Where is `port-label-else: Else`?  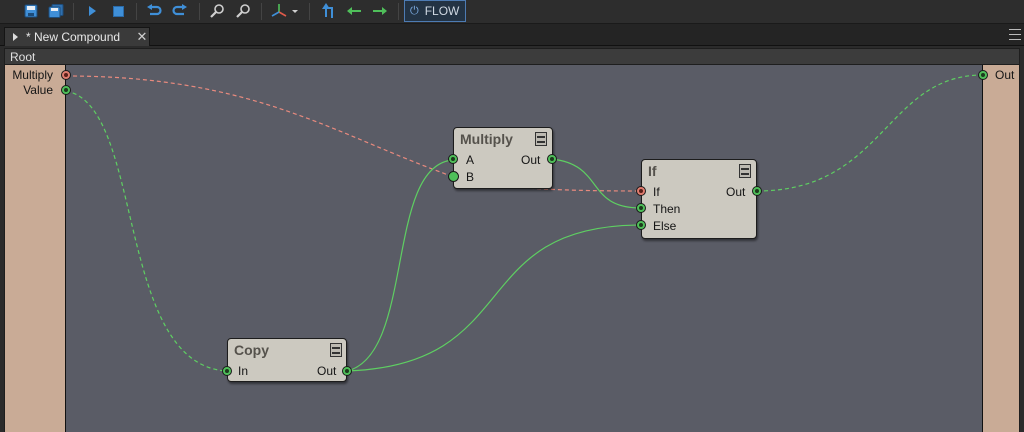
port-label-else: Else is located at coordinates (665, 226).